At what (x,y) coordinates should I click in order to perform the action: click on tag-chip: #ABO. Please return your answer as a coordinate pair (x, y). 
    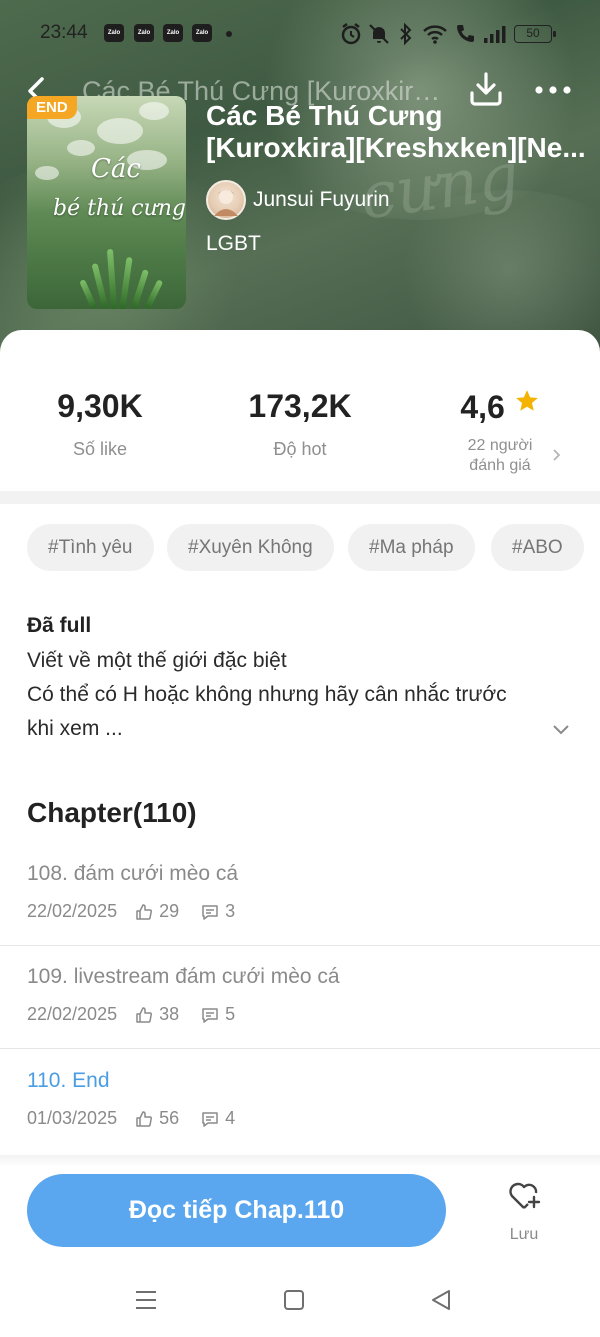
    Looking at the image, I should click on (537, 547).